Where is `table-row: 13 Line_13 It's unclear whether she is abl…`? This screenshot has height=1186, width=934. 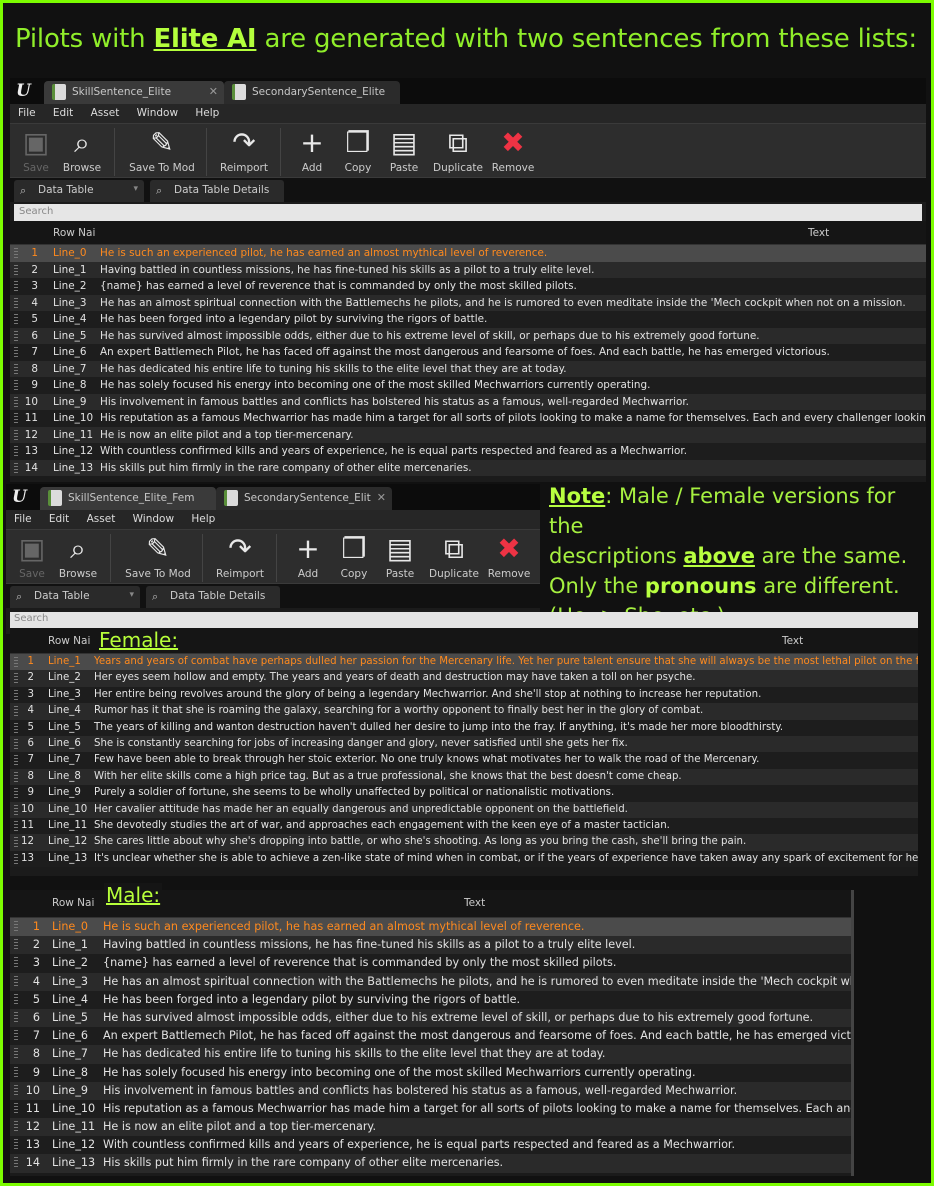 table-row: 13 Line_13 It's unclear whether she is abl… is located at coordinates (464, 859).